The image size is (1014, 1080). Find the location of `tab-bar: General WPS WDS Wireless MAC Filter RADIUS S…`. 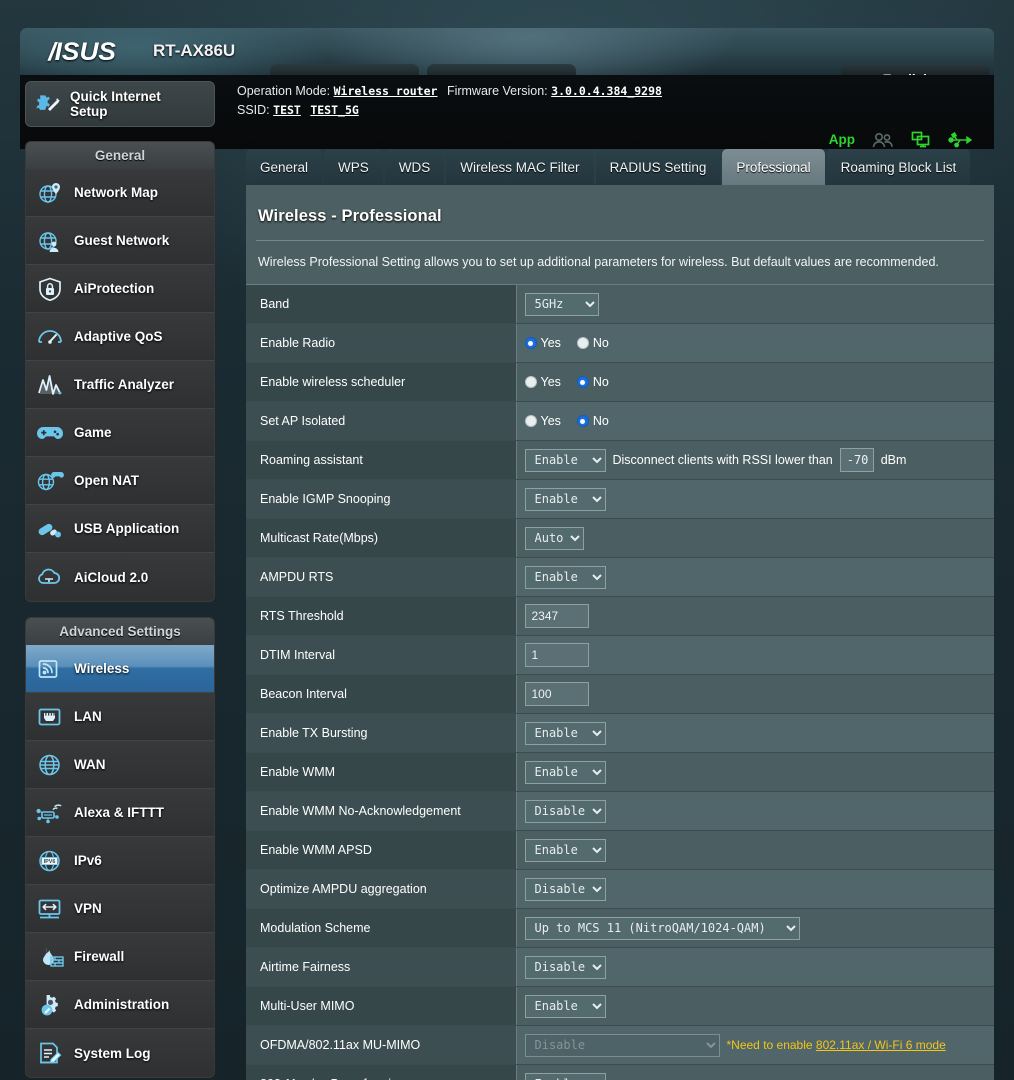

tab-bar: General WPS WDS Wireless MAC Filter RADIUS S… is located at coordinates (609, 167).